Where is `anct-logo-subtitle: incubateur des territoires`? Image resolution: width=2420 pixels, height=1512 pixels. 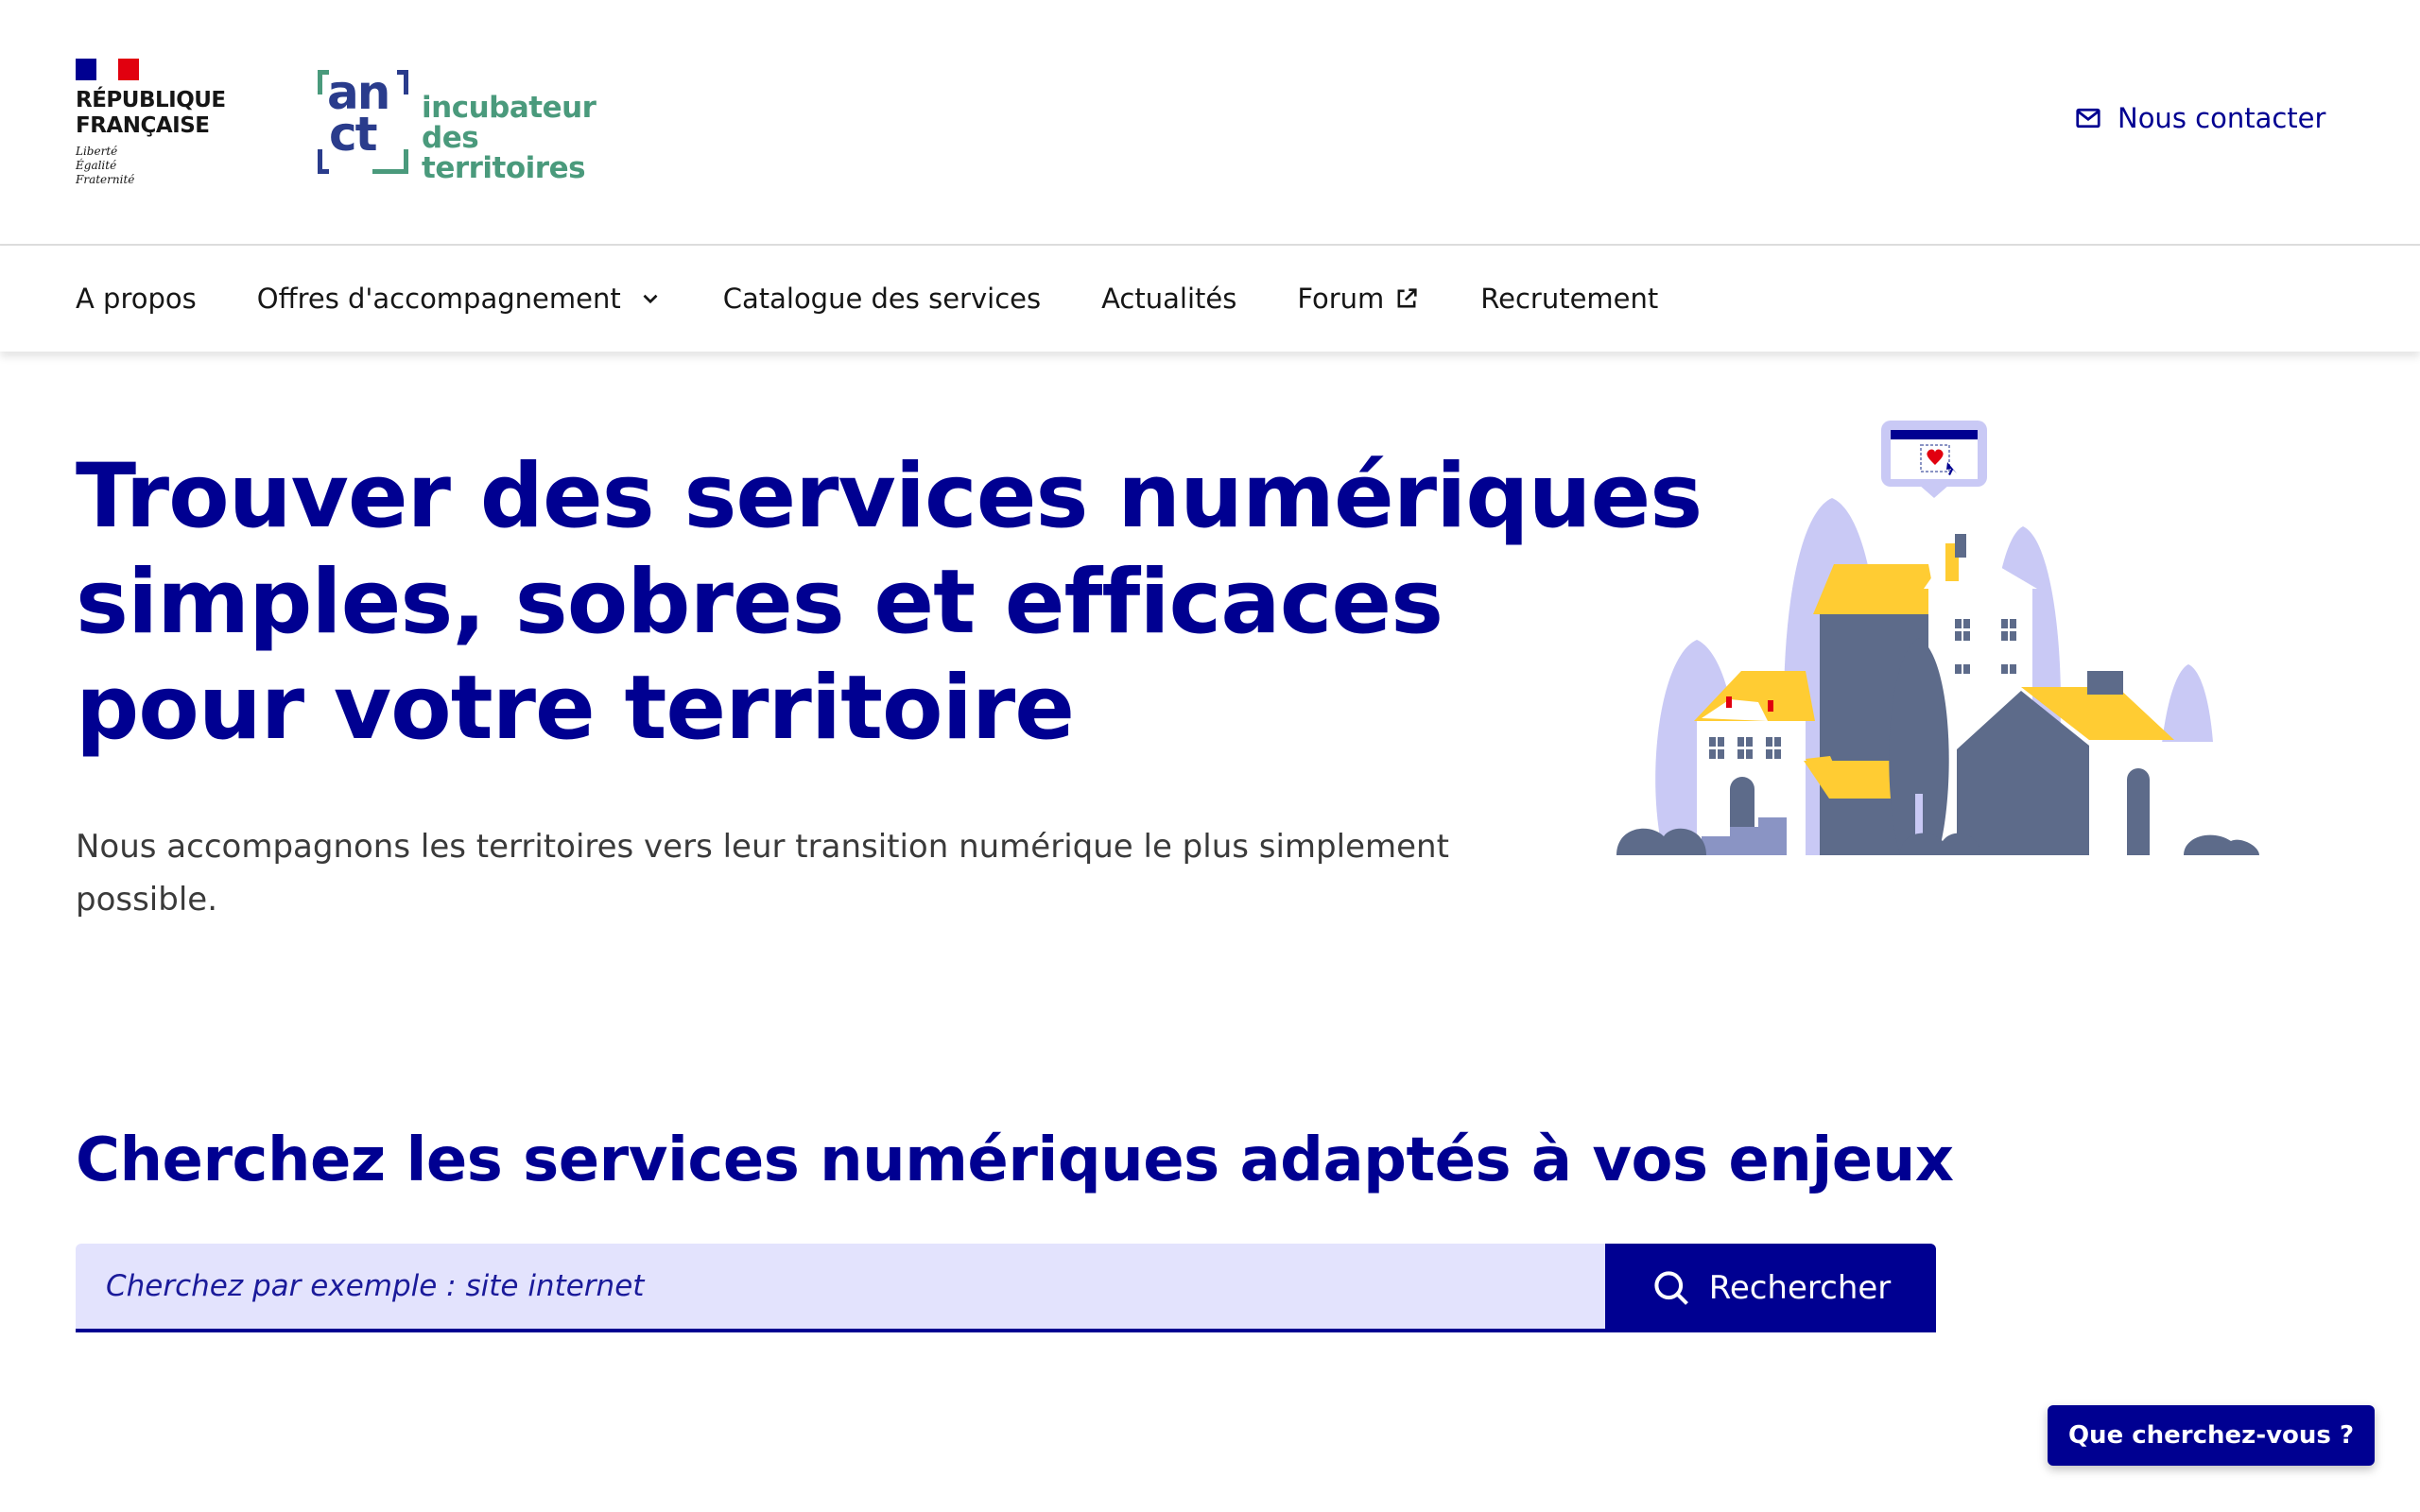 anct-logo-subtitle: incubateur des territoires is located at coordinates (509, 138).